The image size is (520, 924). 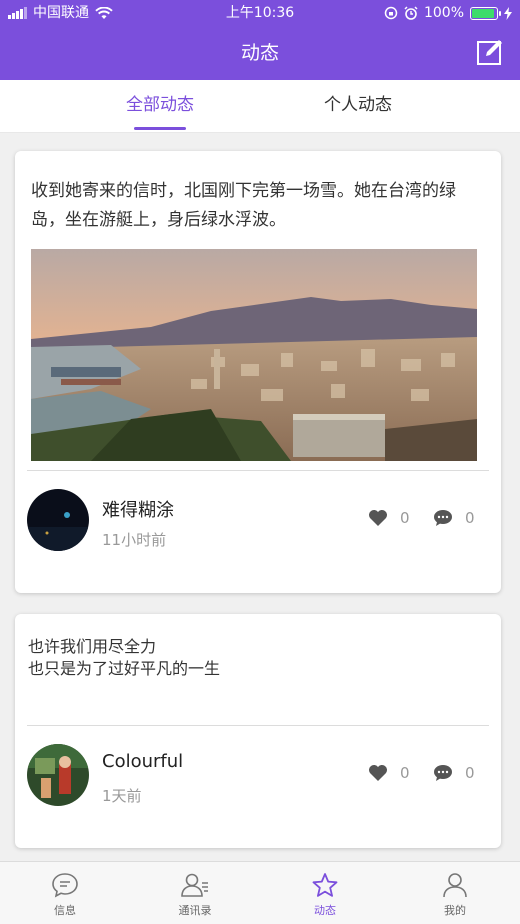 I want to click on nav-feed-label: 动态, so click(x=325, y=910).